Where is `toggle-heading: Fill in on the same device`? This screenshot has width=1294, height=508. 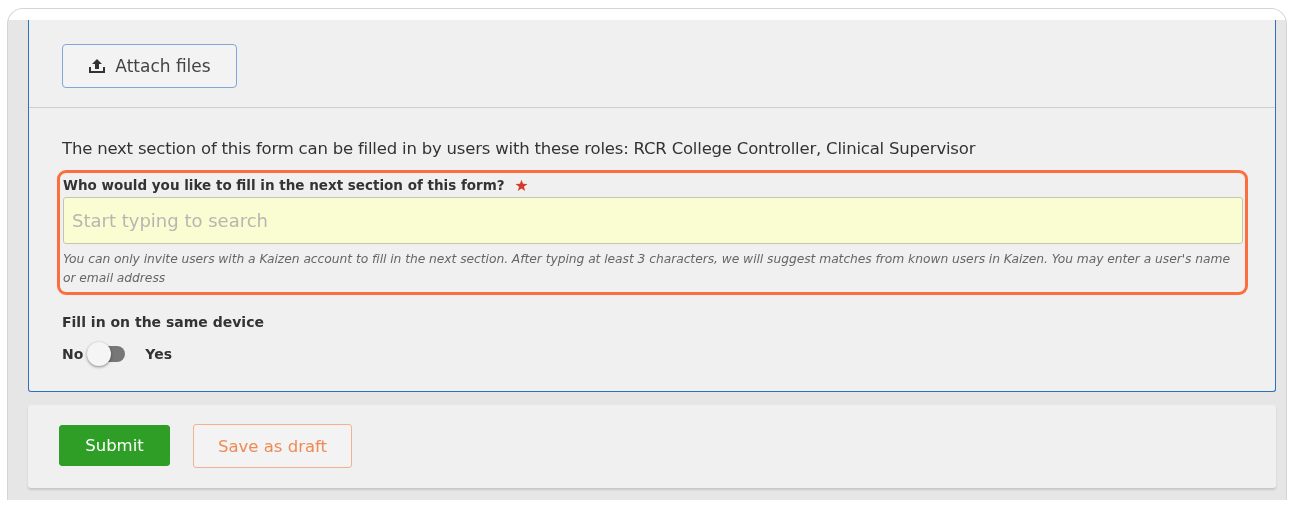
toggle-heading: Fill in on the same device is located at coordinates (163, 322).